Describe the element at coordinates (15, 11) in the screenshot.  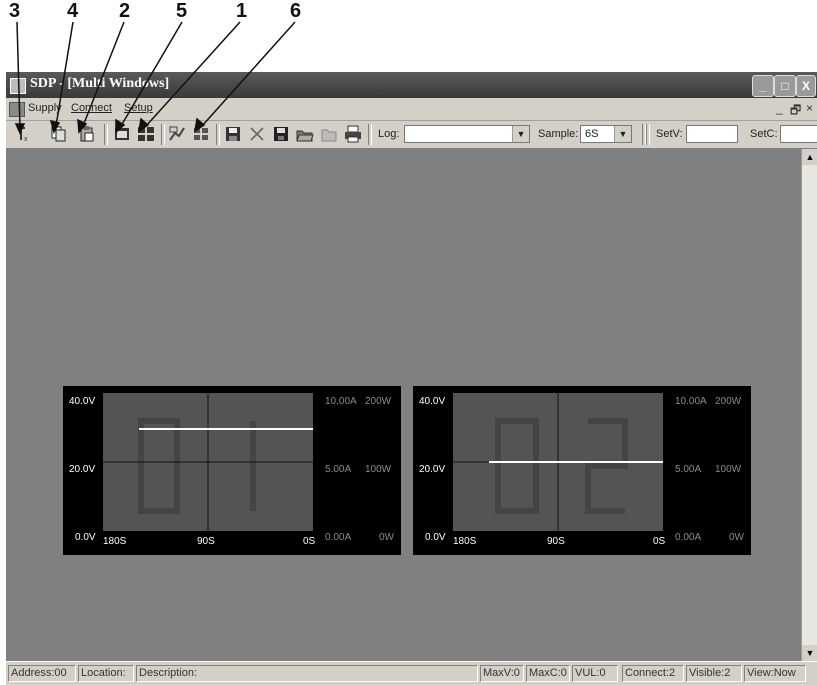
I see `callout-3: 3` at that location.